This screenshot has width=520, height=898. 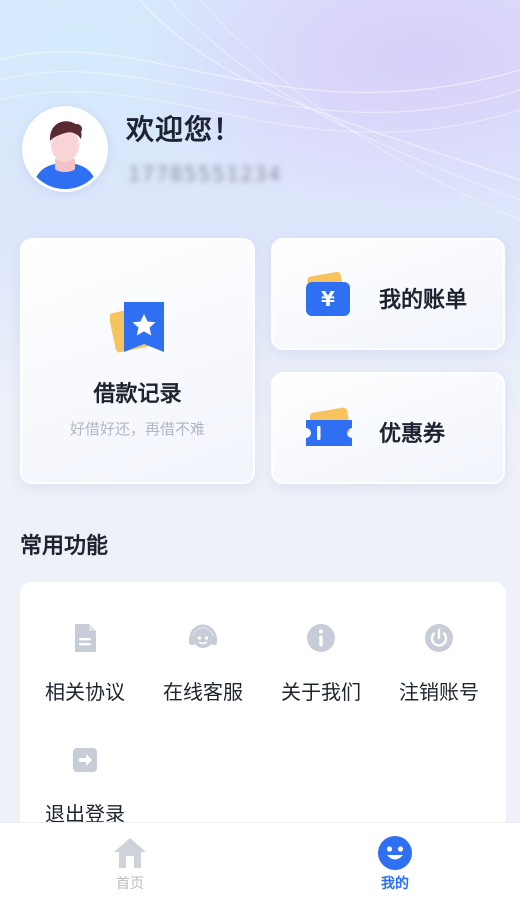 What do you see at coordinates (203, 636) in the screenshot?
I see `headset-icon` at bounding box center [203, 636].